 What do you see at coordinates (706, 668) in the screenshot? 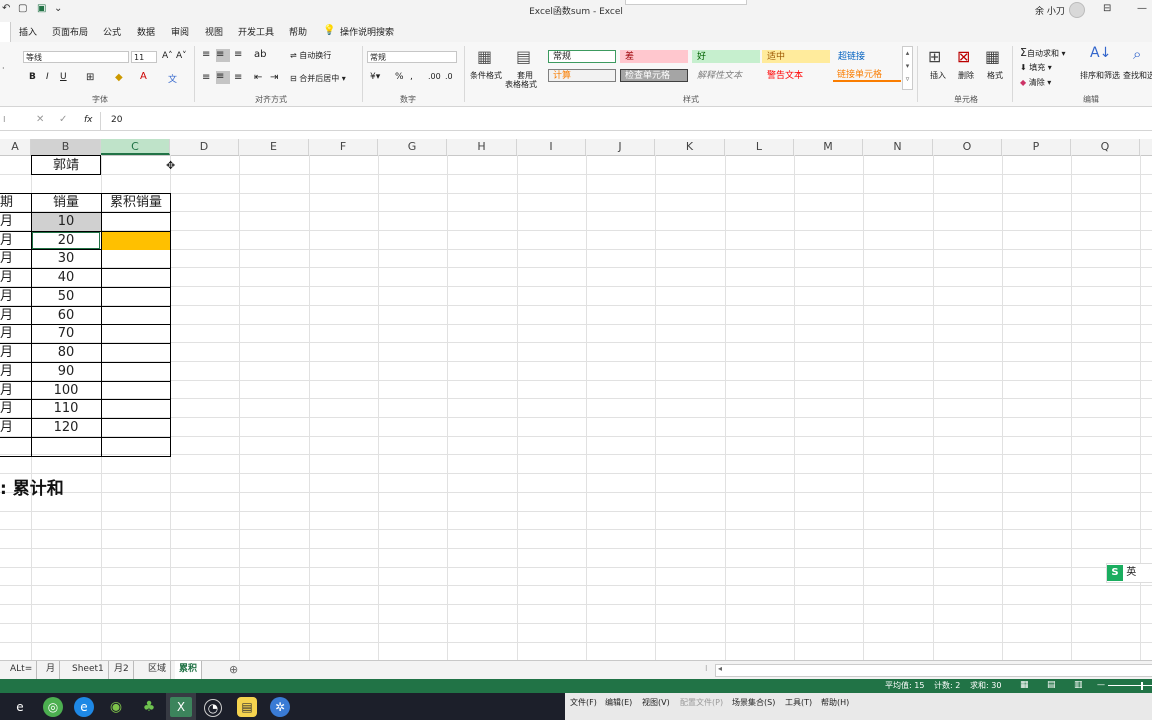
I see `tab-split-handle: ⁝` at bounding box center [706, 668].